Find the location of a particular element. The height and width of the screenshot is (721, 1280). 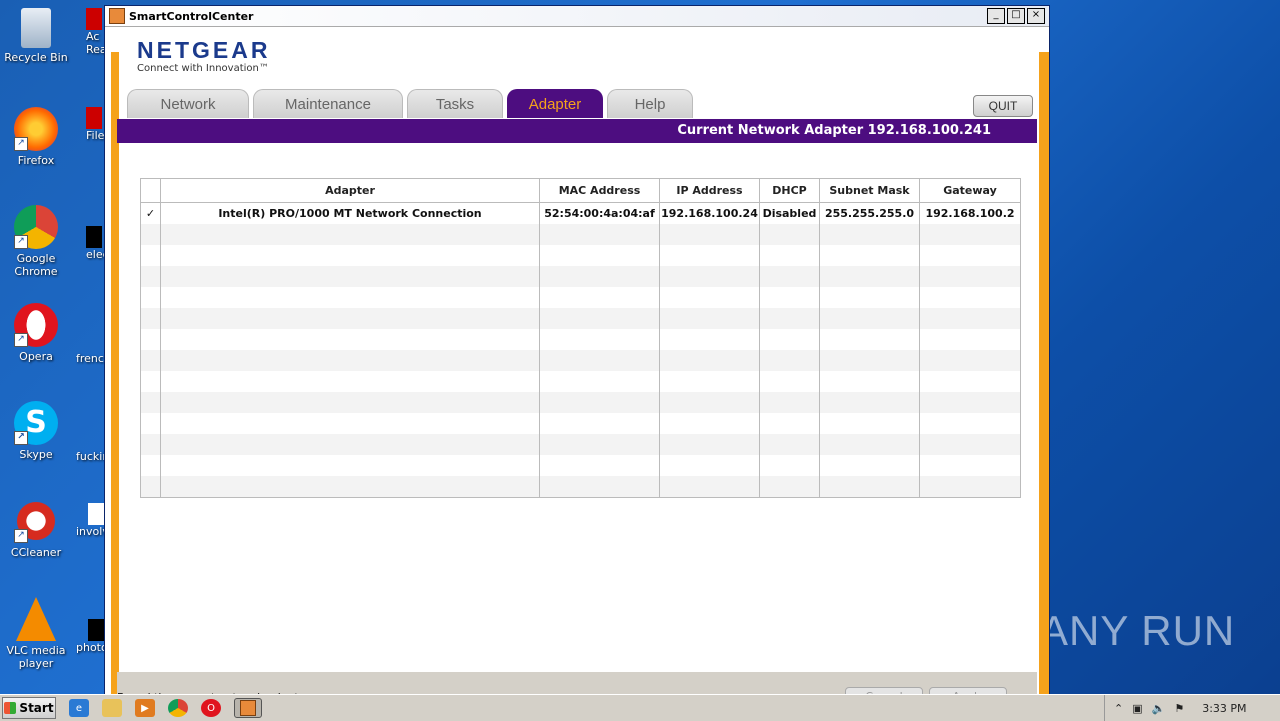

netgear-logo: NETGEAR Connect with Innovation™ is located at coordinates (203, 55).